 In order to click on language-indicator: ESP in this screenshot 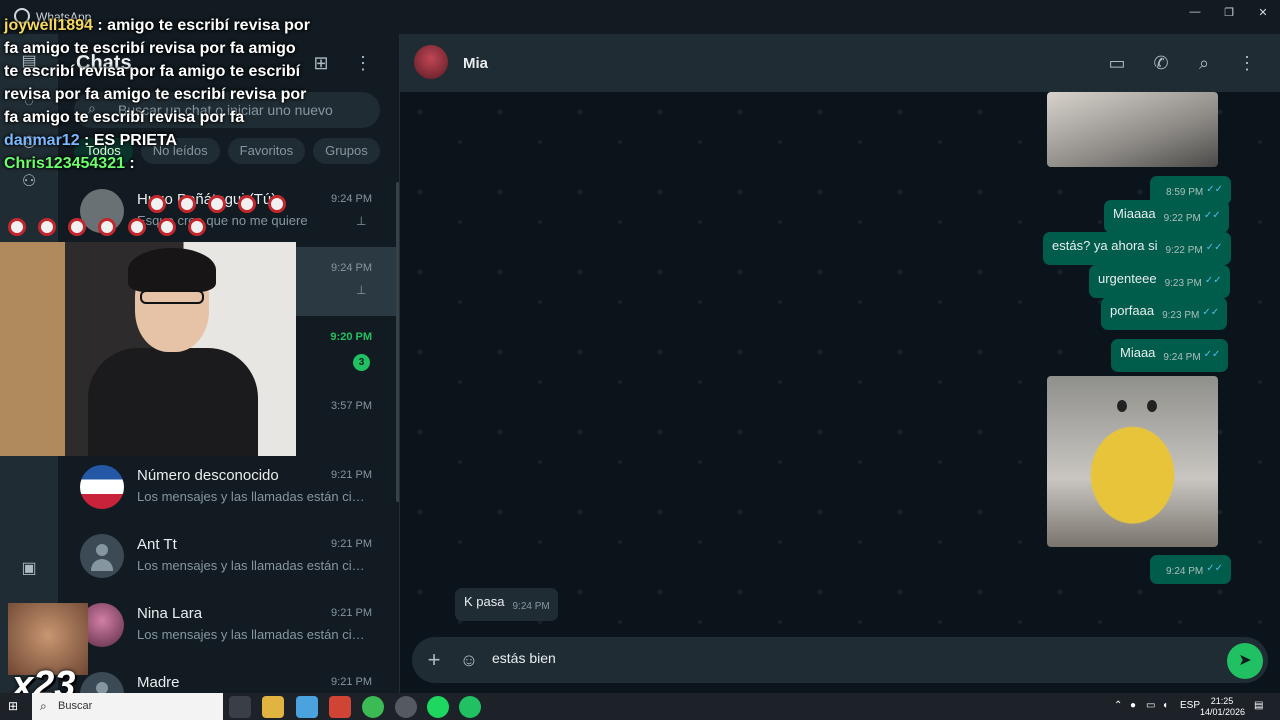, I will do `click(1190, 705)`.